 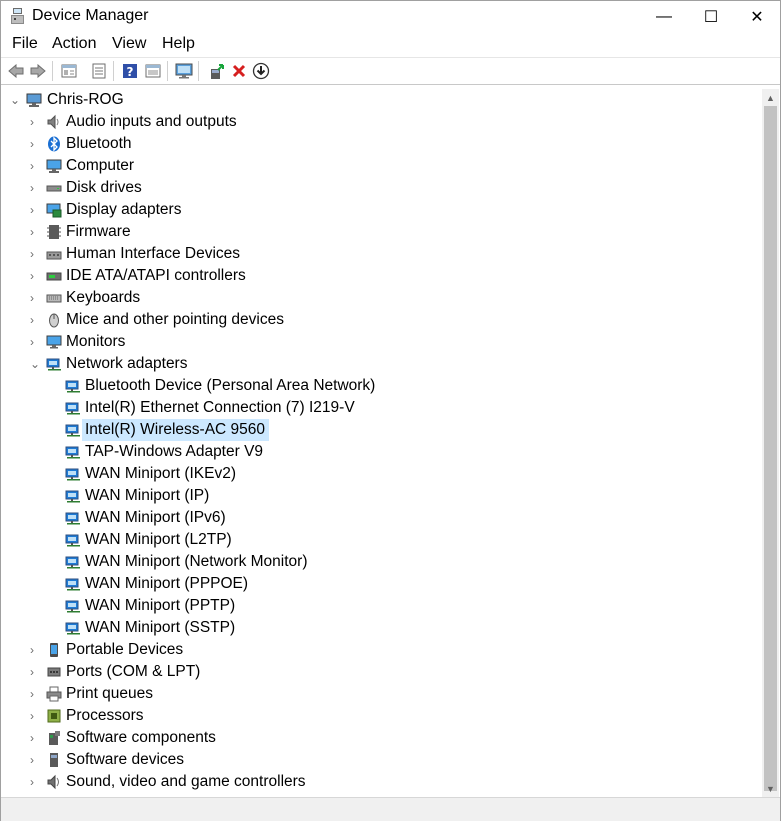 What do you see at coordinates (382, 430) in the screenshot?
I see `network-adapter-item: Intel(R) Wireless-AC 9560` at bounding box center [382, 430].